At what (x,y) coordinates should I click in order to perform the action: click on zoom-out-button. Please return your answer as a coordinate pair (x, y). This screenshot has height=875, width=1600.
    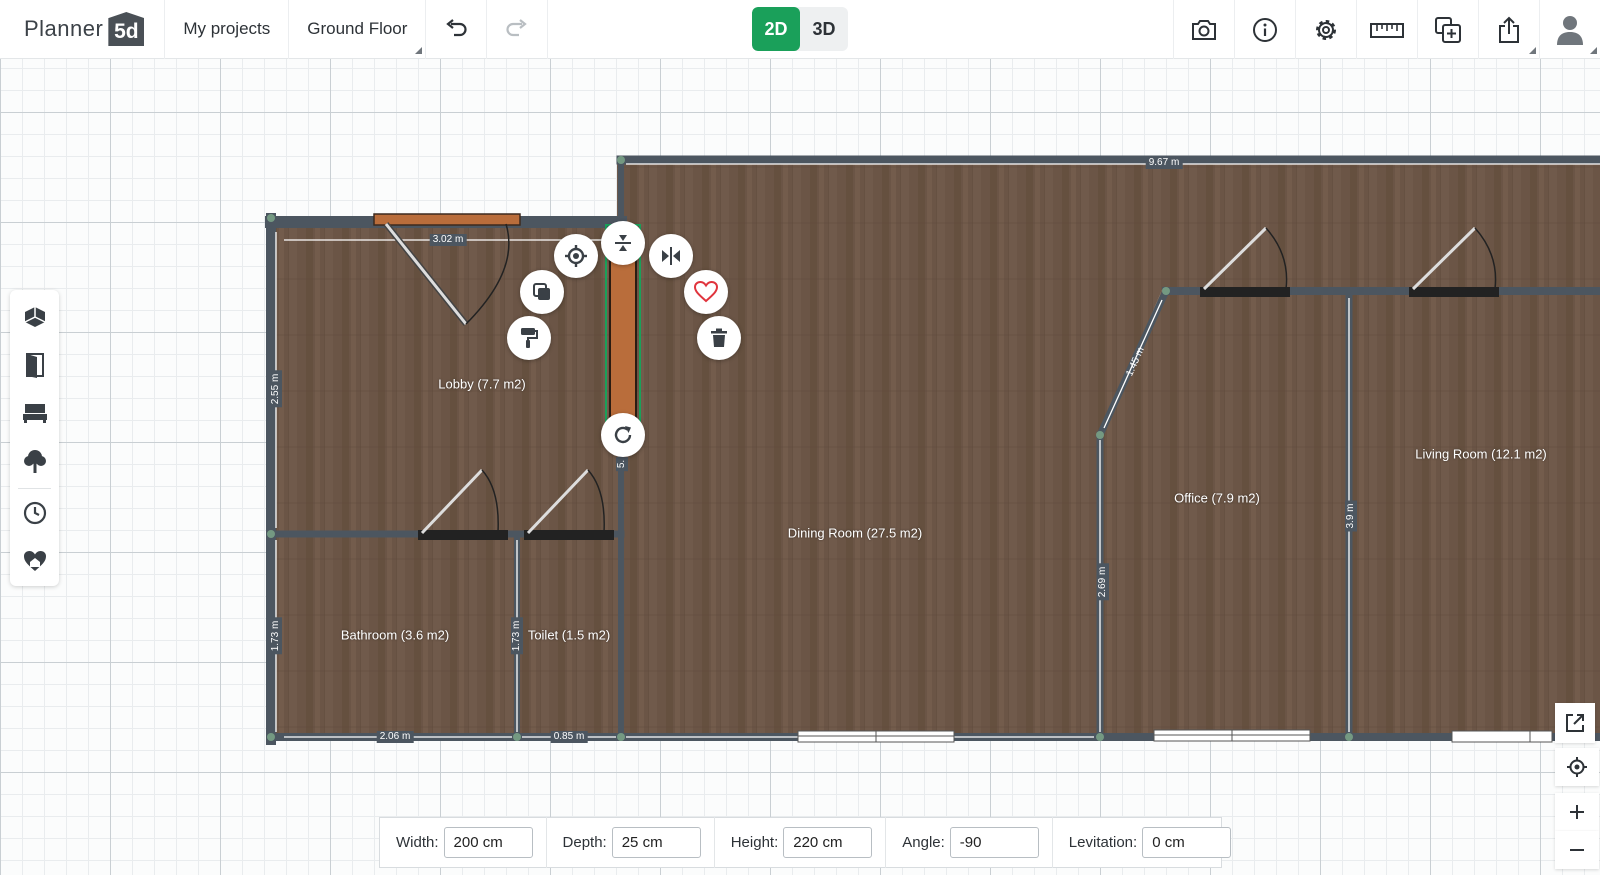
    Looking at the image, I should click on (1577, 850).